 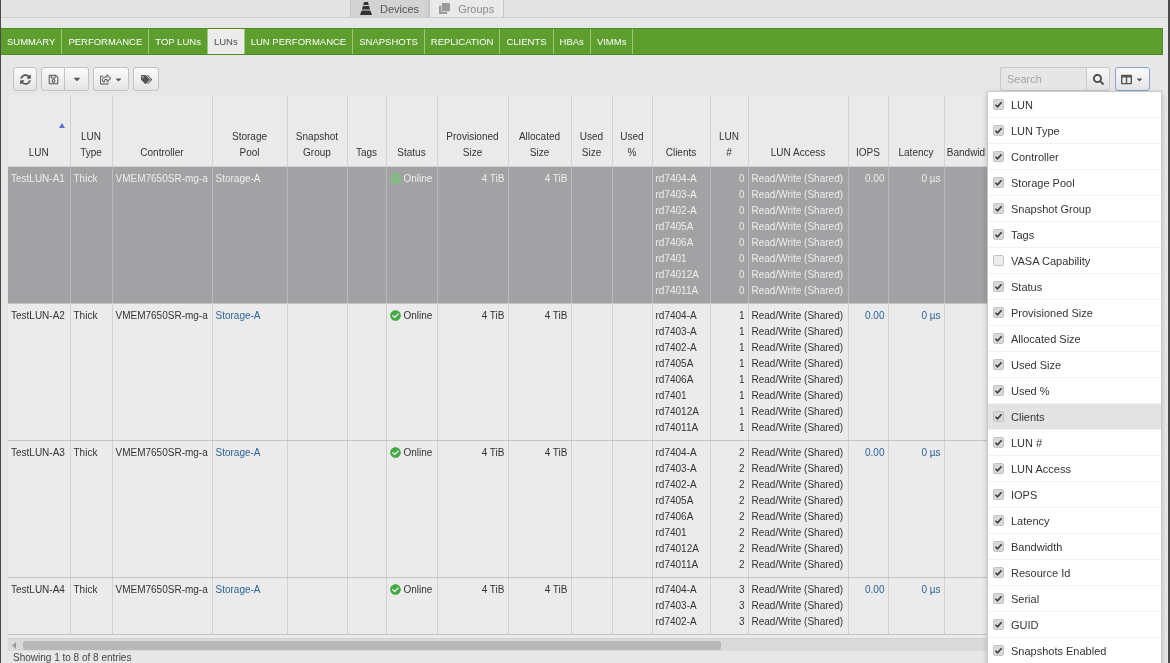 What do you see at coordinates (418, 315) in the screenshot?
I see `status-text: Online` at bounding box center [418, 315].